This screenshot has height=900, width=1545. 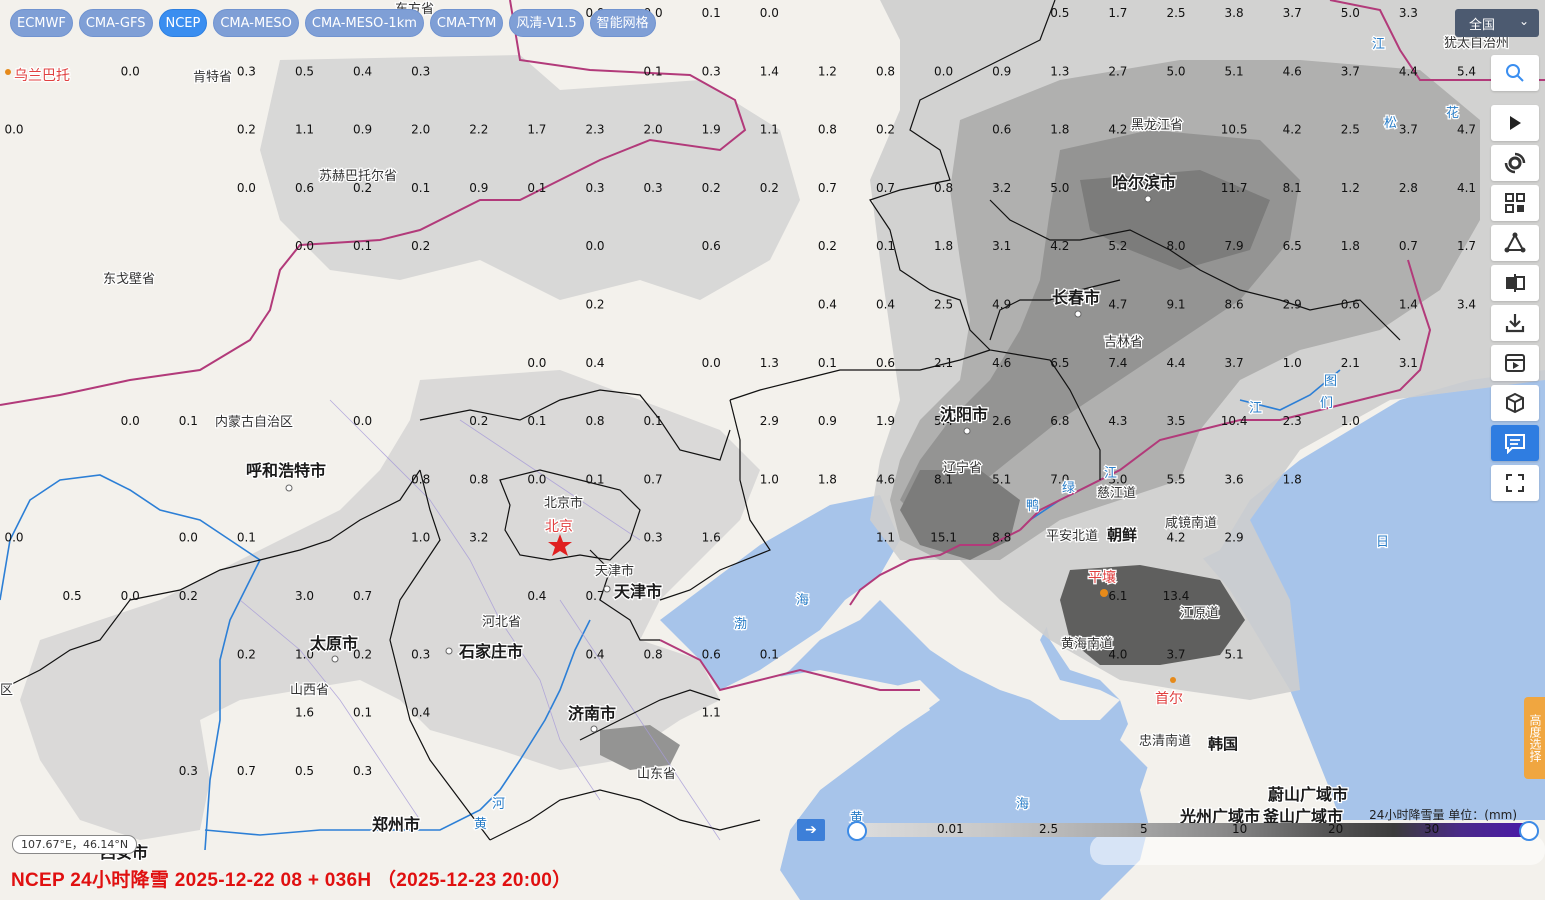 What do you see at coordinates (466, 23) in the screenshot?
I see `tab-cma-tym: CMA-TYM` at bounding box center [466, 23].